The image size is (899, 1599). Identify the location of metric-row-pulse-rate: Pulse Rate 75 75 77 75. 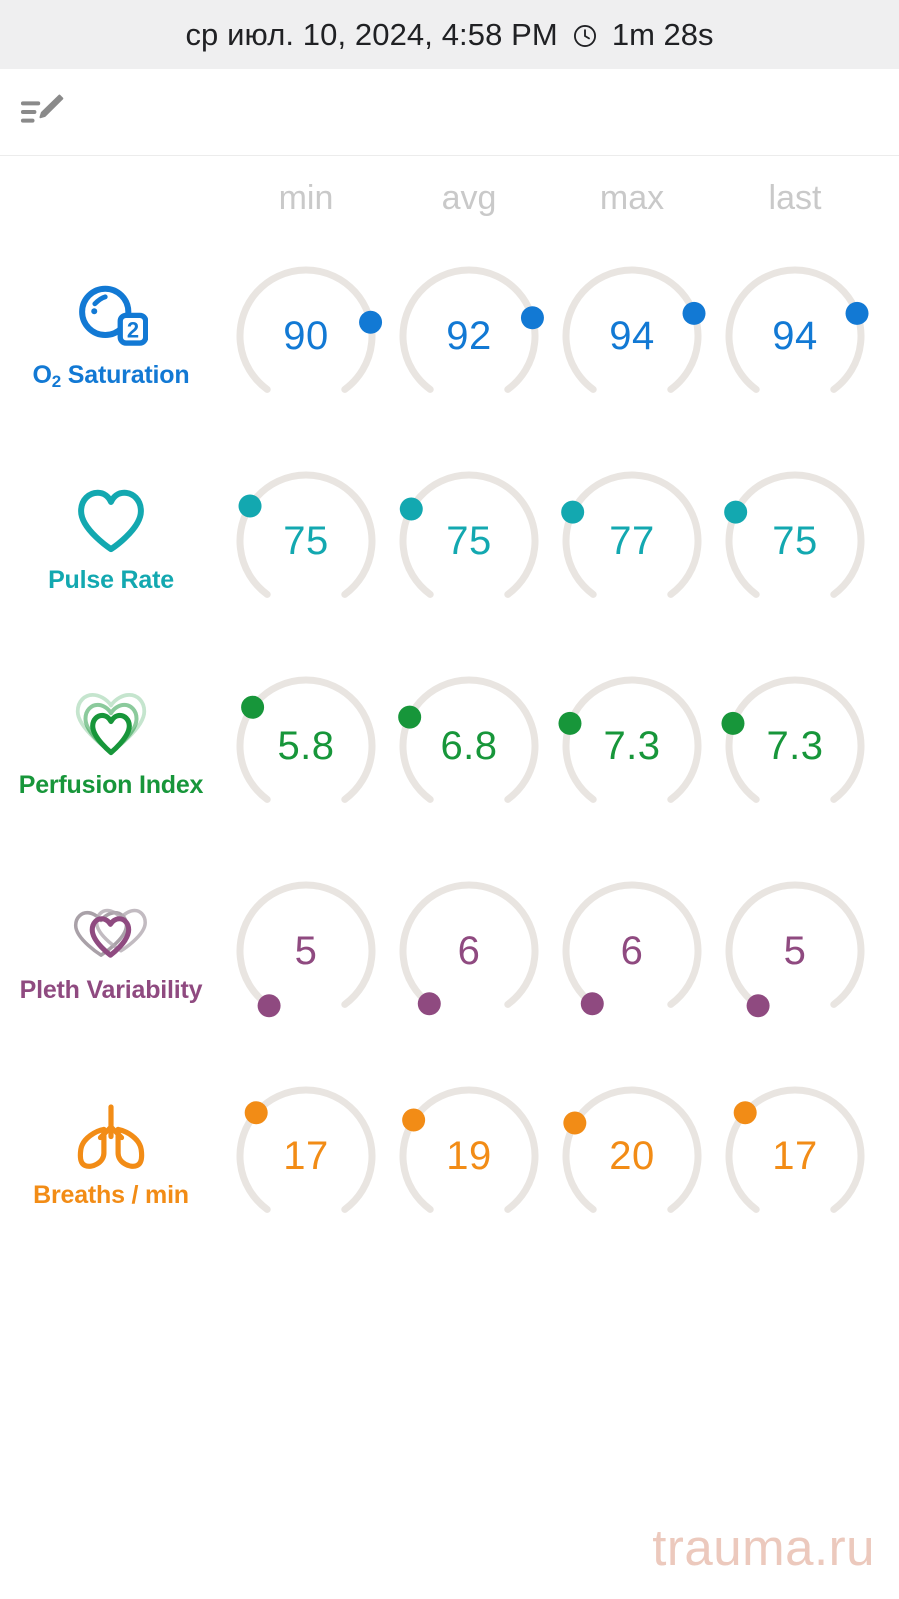
(449, 539).